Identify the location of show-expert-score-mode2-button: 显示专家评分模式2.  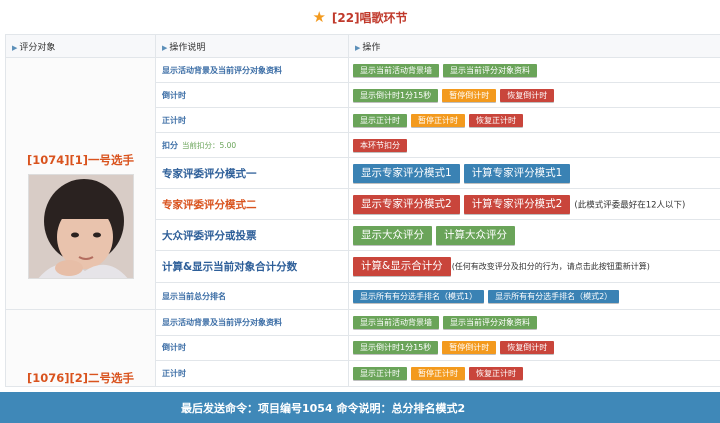
(406, 204).